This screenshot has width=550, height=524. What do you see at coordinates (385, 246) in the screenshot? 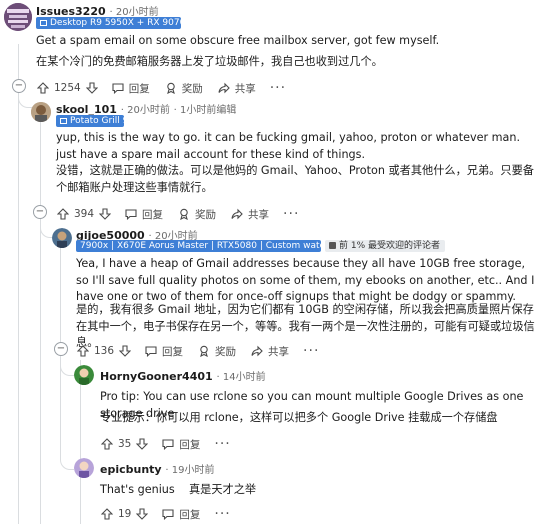
I see `top-commenter-badge: 前 1% 最受欢迎的评论者` at bounding box center [385, 246].